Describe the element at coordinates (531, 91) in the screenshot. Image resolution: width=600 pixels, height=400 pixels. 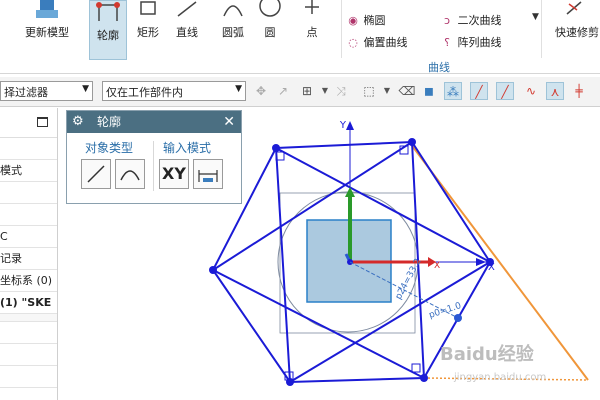
I see `curve-snap-icon: ∿` at that location.